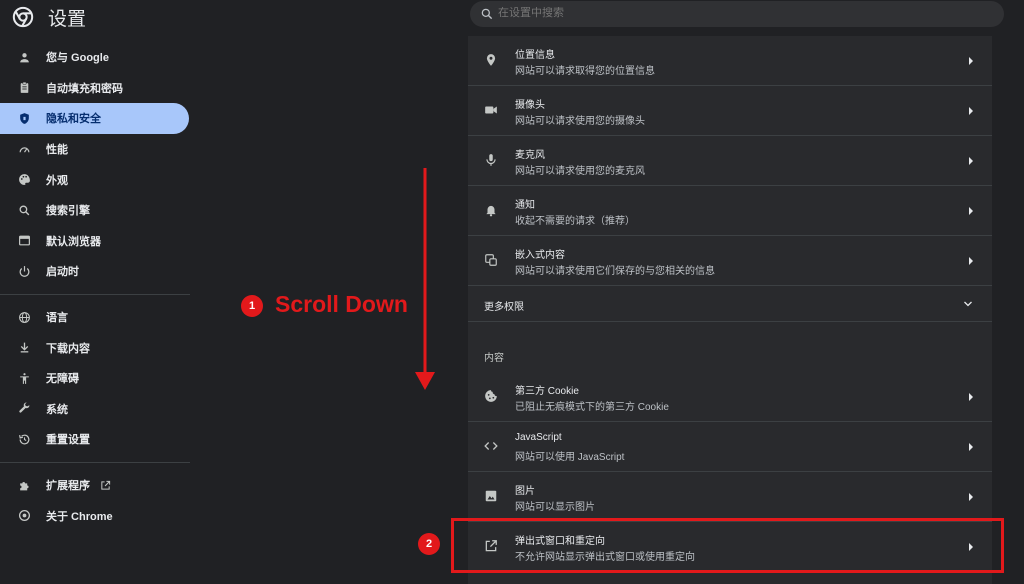  What do you see at coordinates (24, 485) in the screenshot?
I see `puzzle-icon` at bounding box center [24, 485].